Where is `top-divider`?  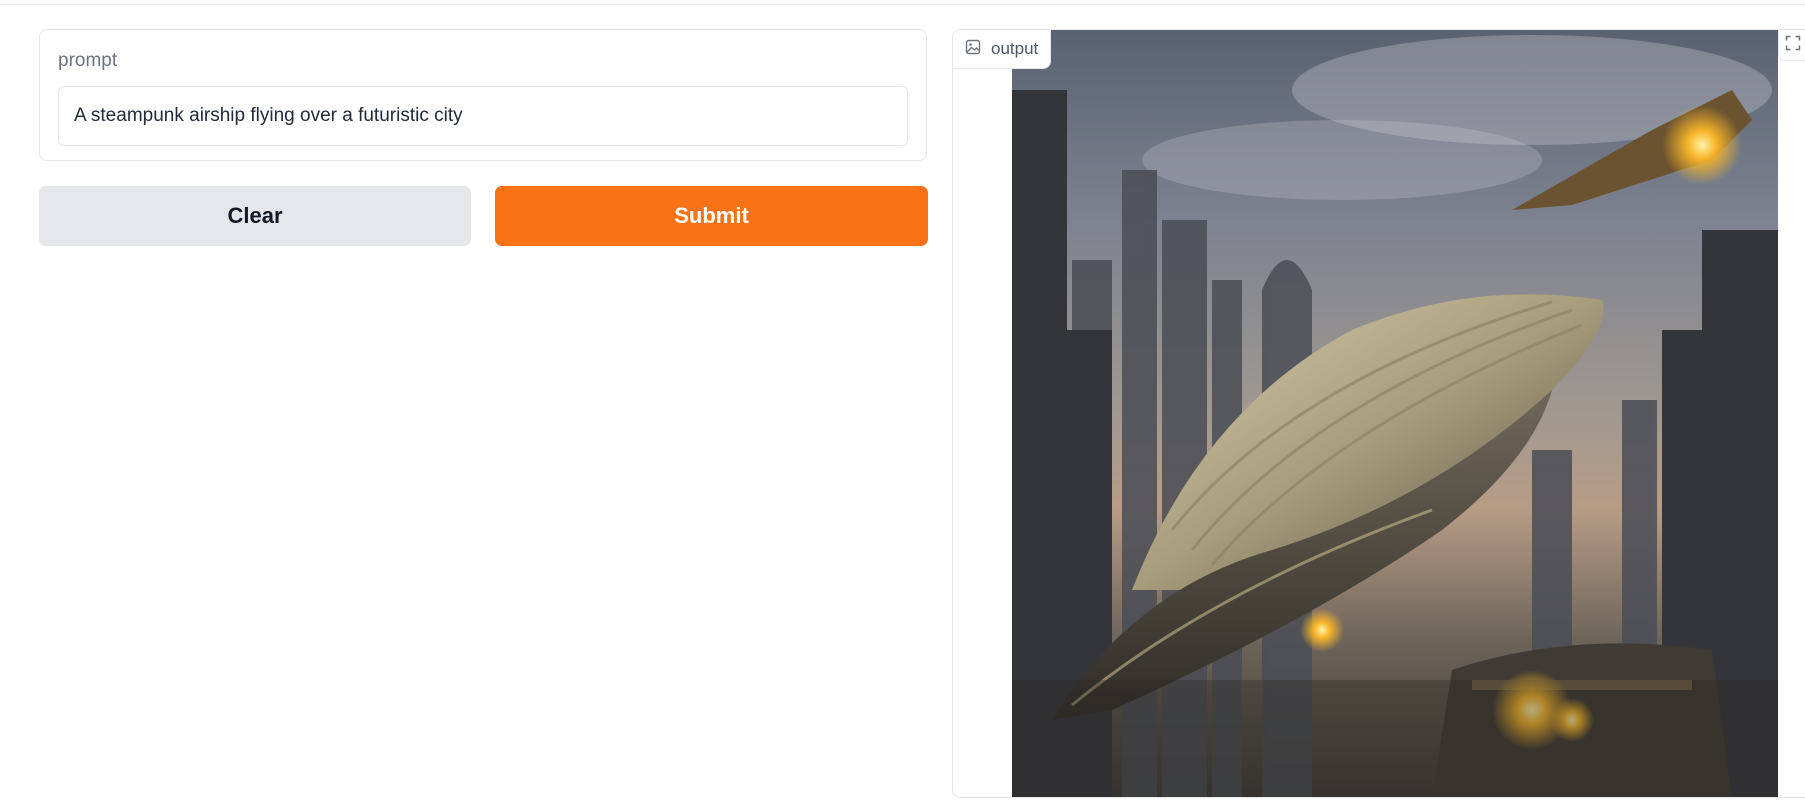
top-divider is located at coordinates (902, 2).